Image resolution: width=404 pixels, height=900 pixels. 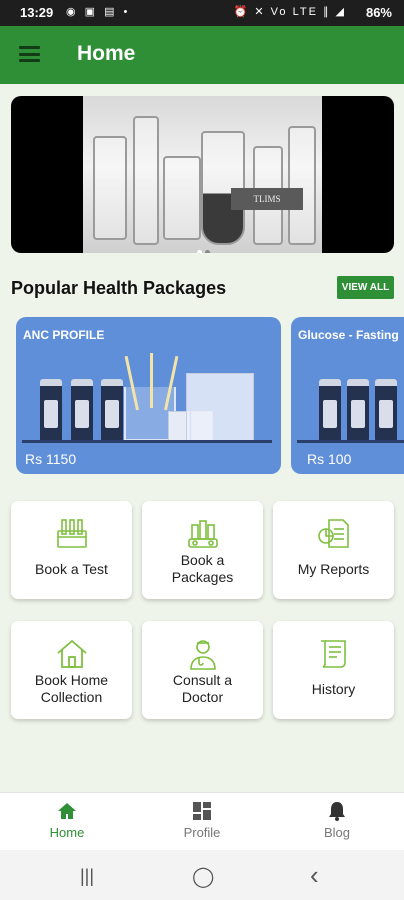 I want to click on nav-home: Home, so click(x=67, y=820).